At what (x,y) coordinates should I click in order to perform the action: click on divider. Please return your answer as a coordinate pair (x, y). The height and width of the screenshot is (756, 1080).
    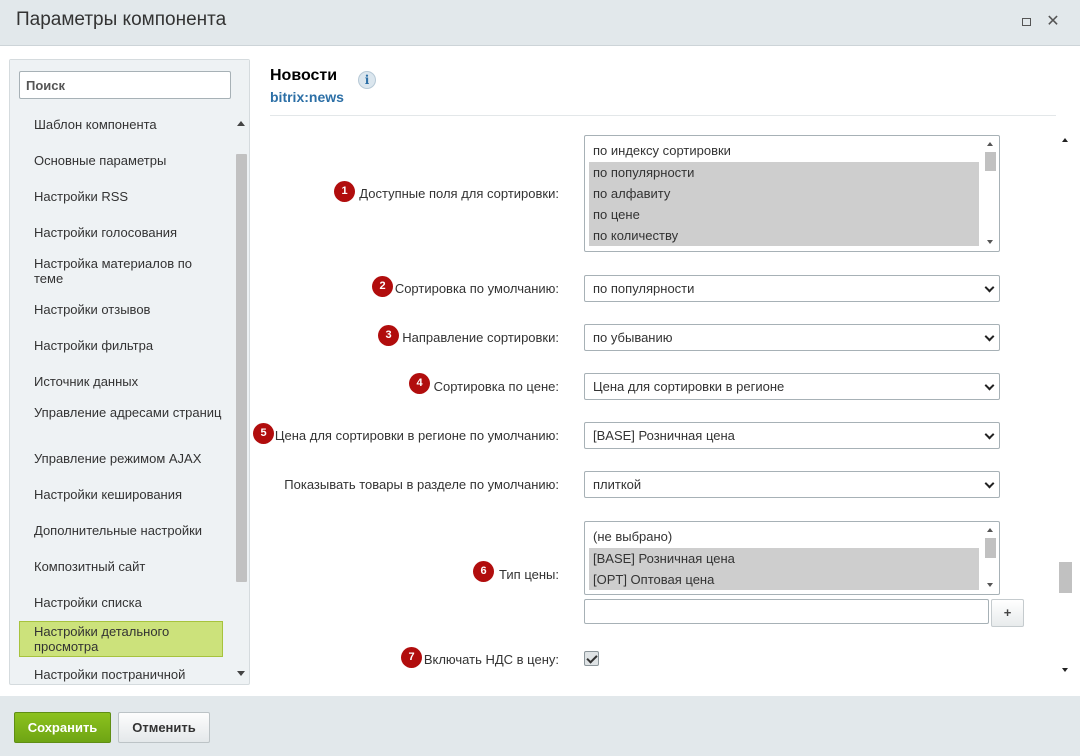
    Looking at the image, I should click on (663, 115).